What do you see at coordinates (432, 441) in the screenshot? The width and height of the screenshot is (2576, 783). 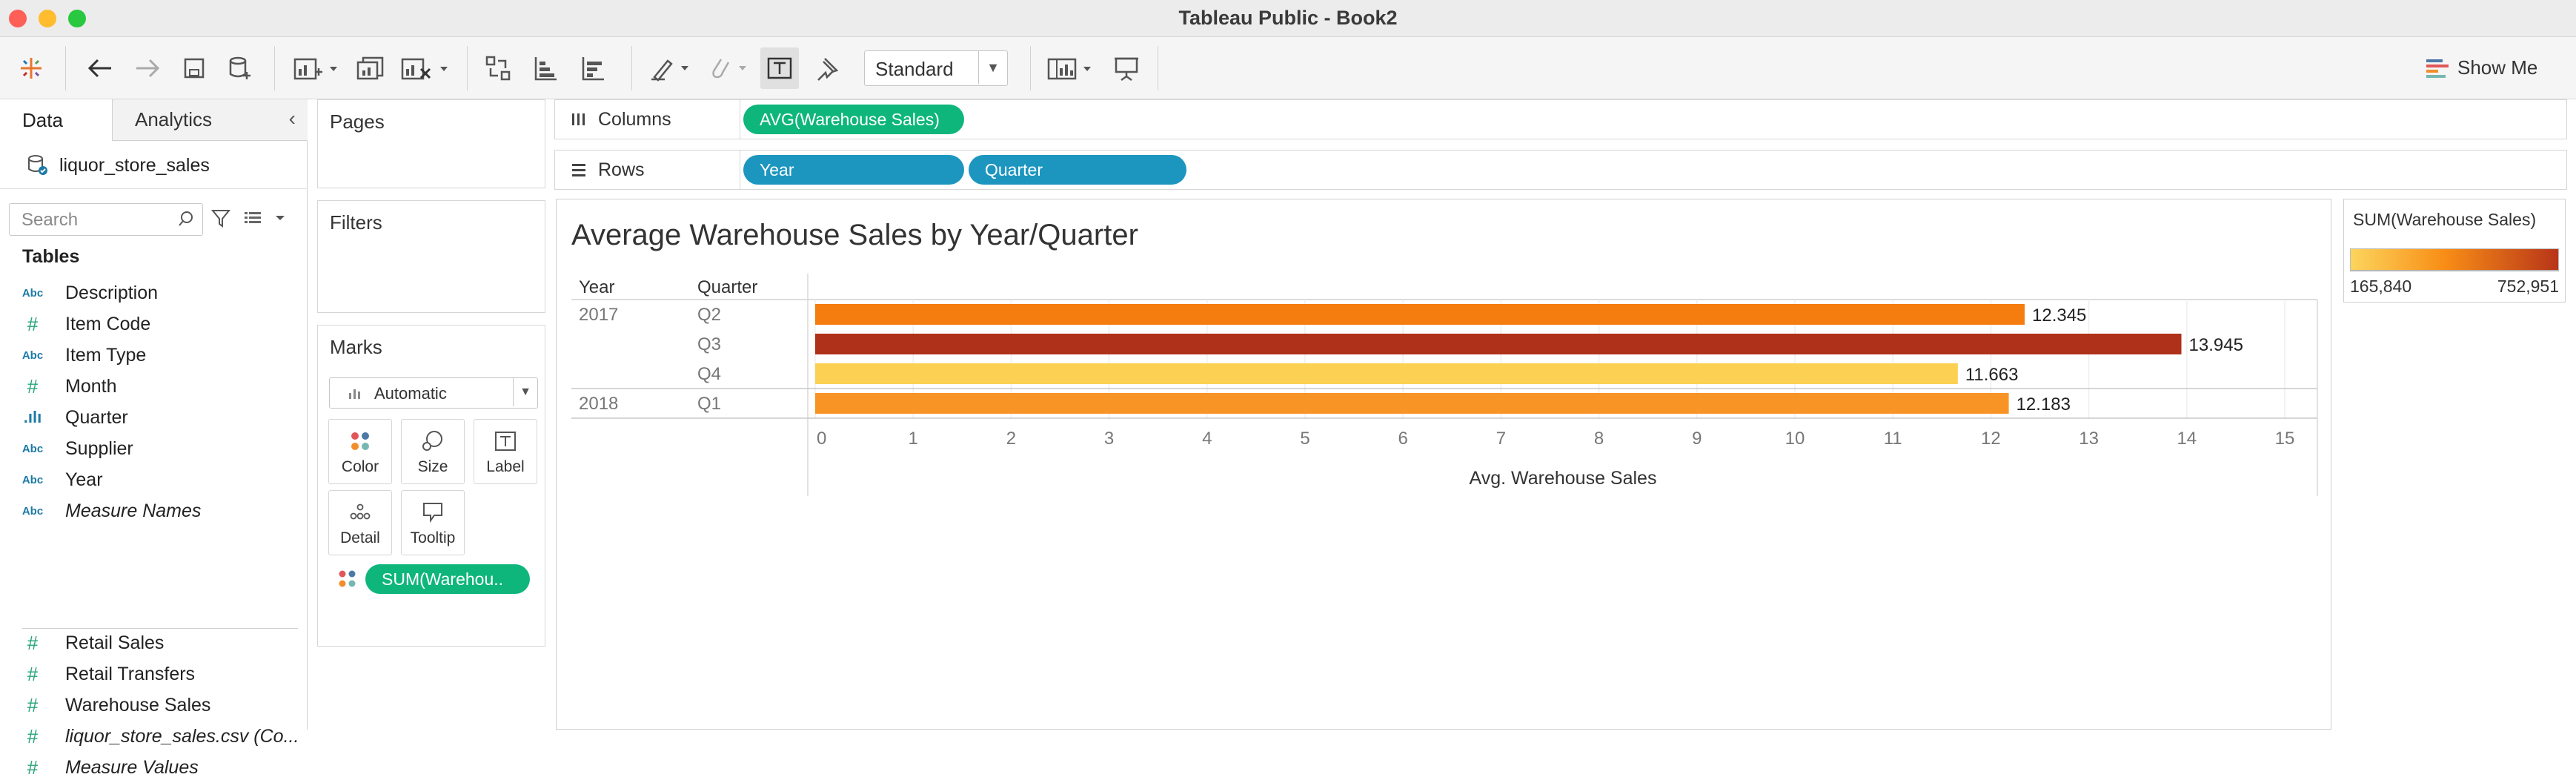 I see `size-icon` at bounding box center [432, 441].